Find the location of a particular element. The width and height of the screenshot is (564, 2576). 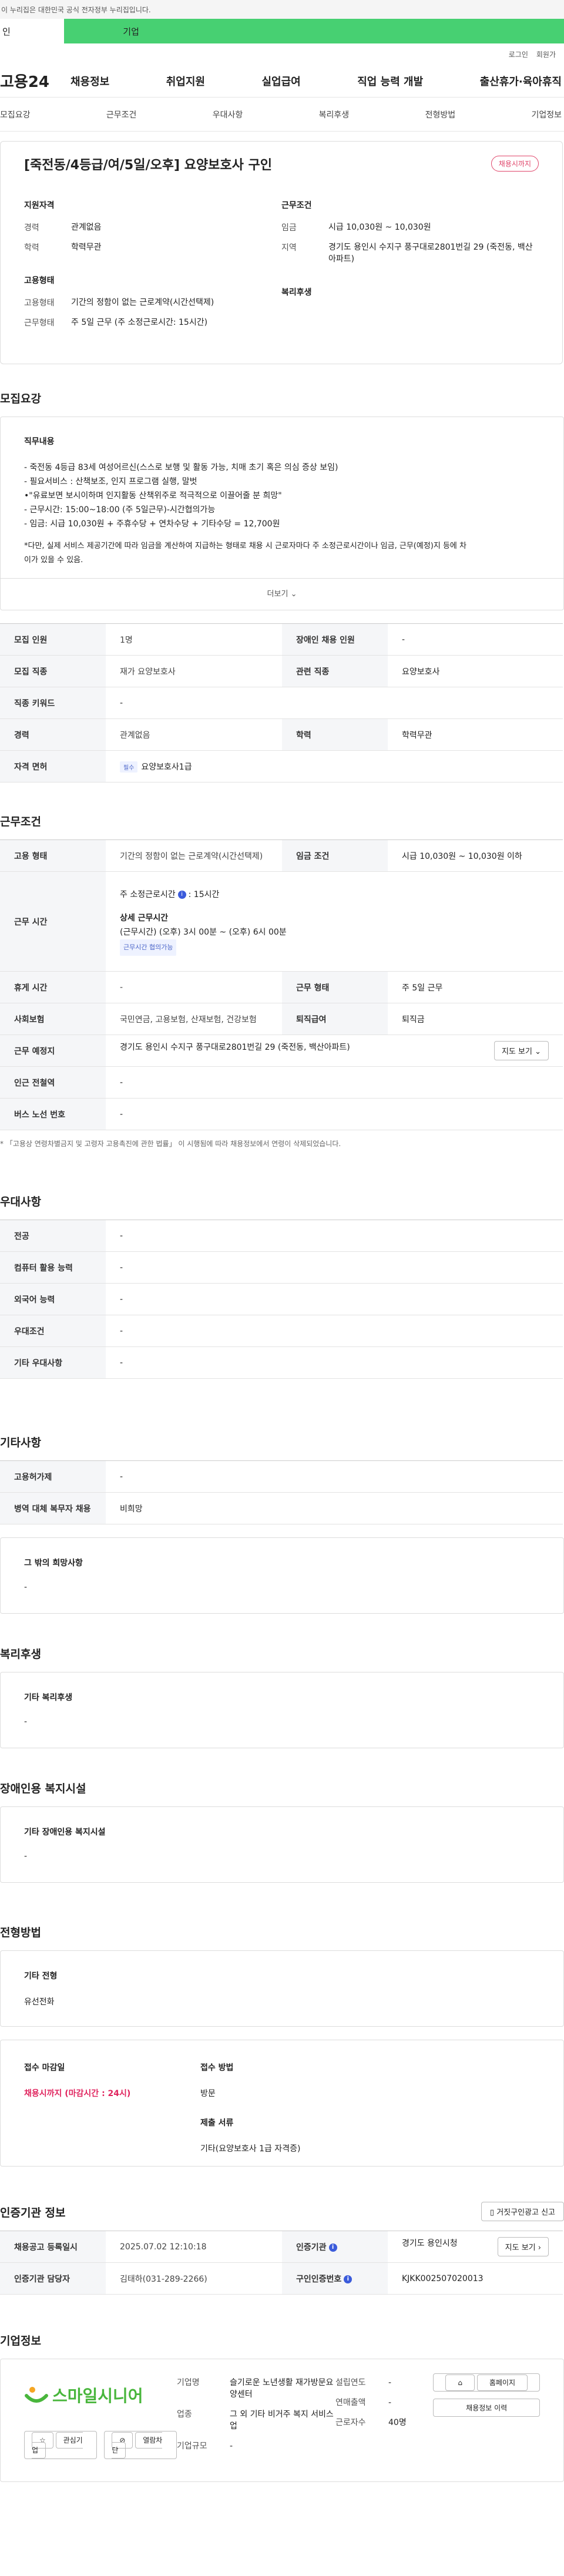

wage-value: 시급 10,030원 ~ 10,030원 is located at coordinates (380, 227).